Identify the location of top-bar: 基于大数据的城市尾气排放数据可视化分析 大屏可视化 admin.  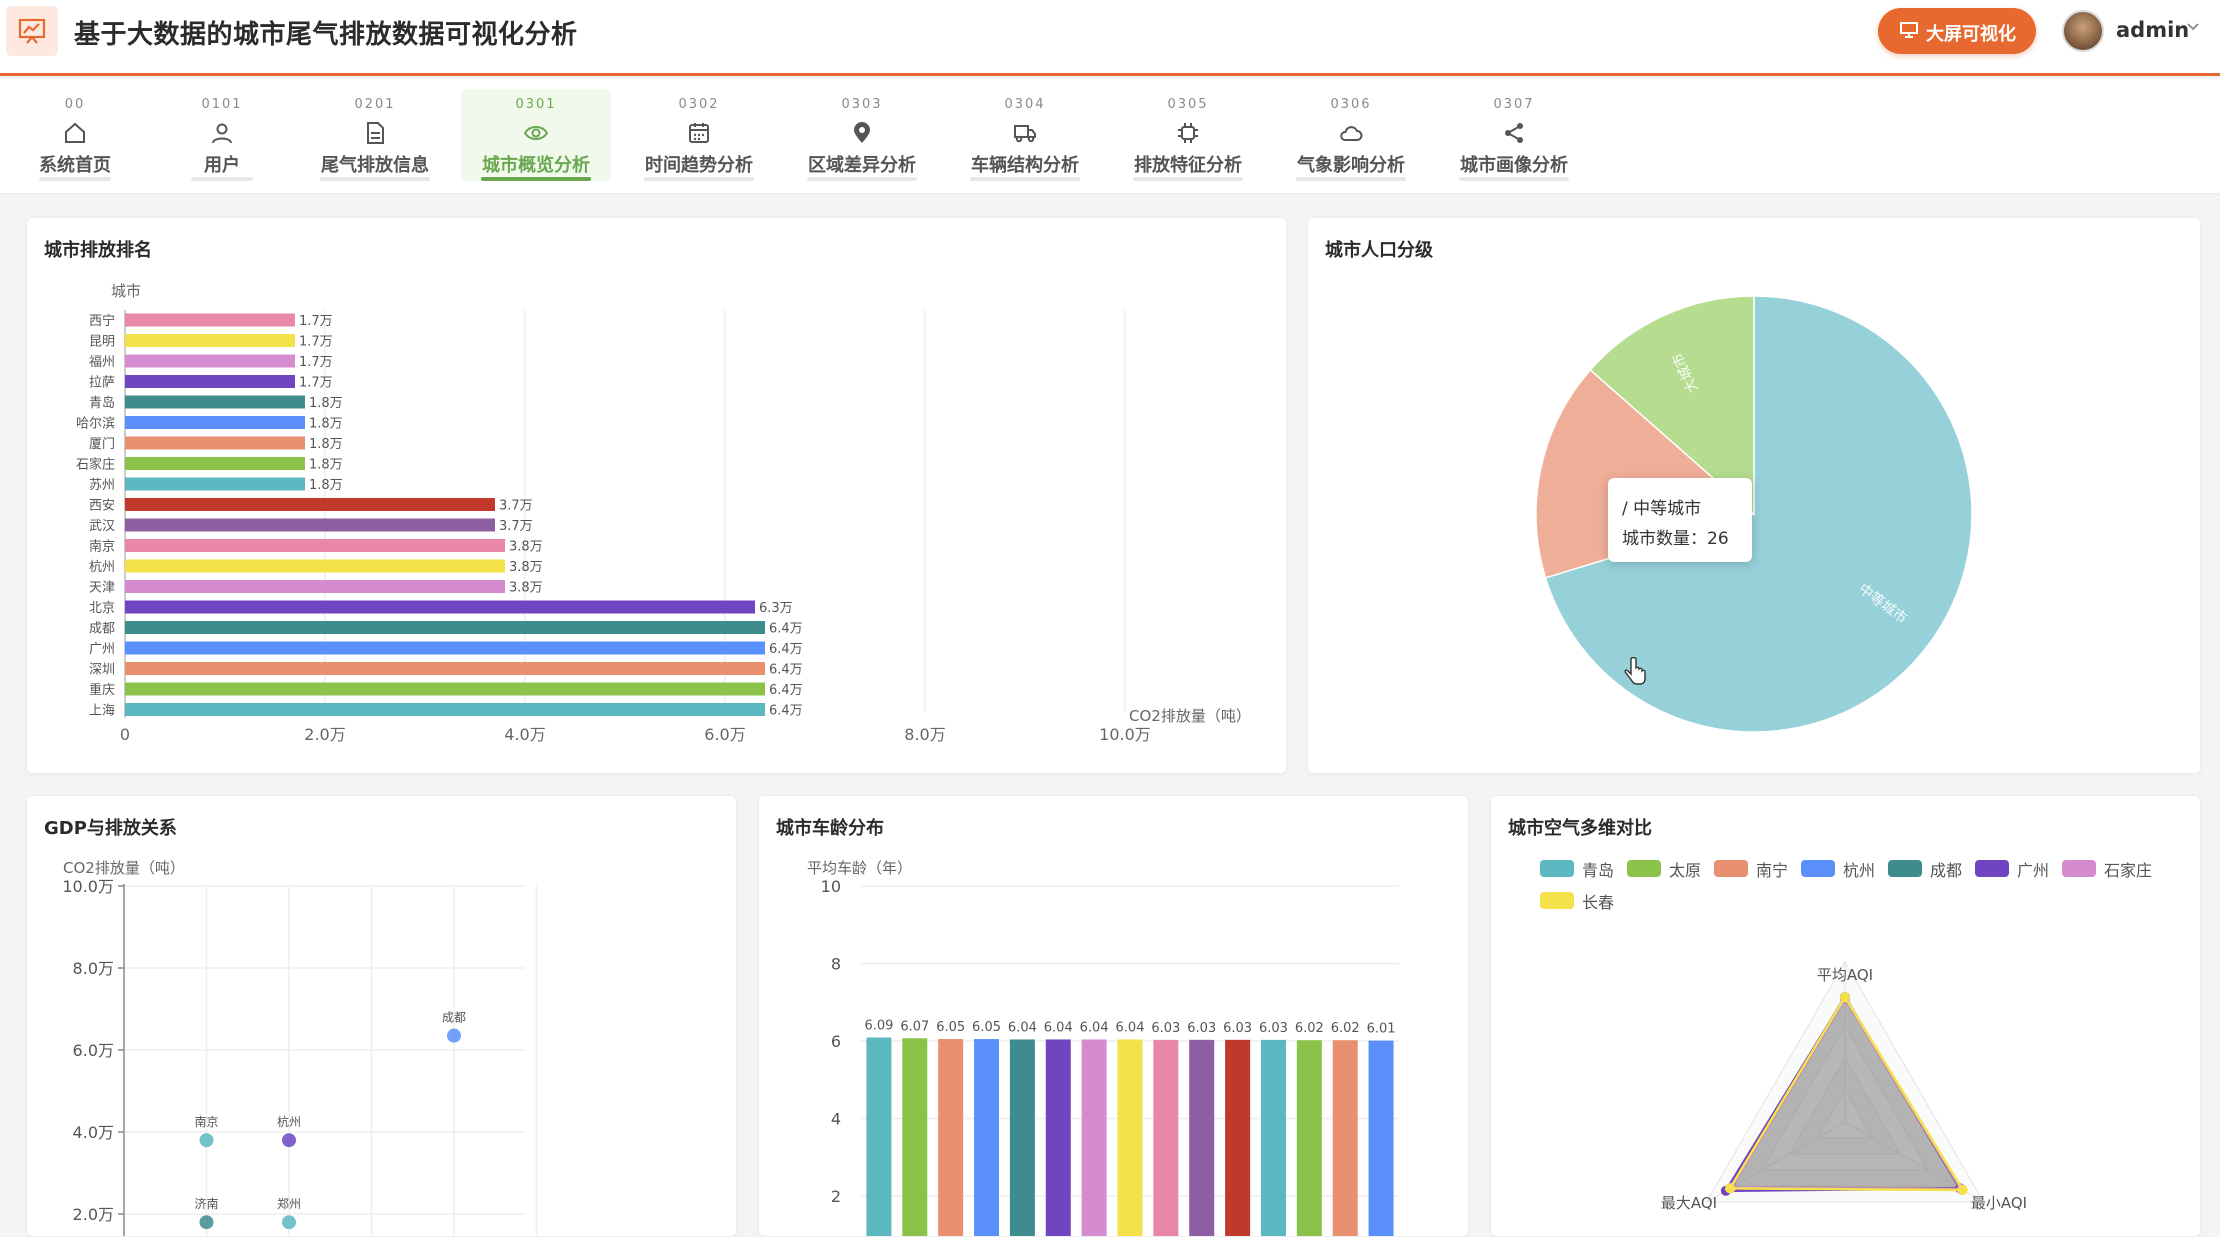
(1110, 38).